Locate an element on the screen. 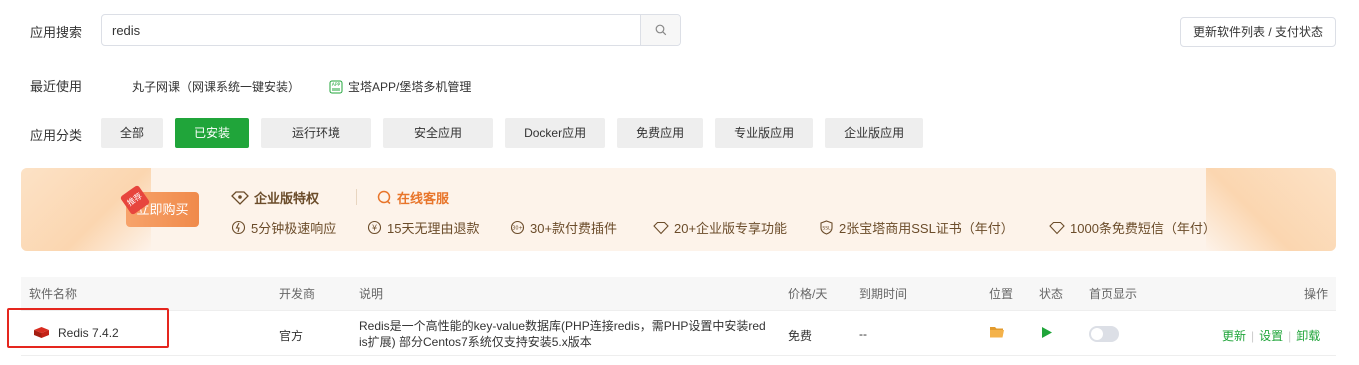 Image resolution: width=1359 pixels, height=365 pixels. feature-item: SSL 2张宝塔商用SSL证书（年付） is located at coordinates (916, 227).